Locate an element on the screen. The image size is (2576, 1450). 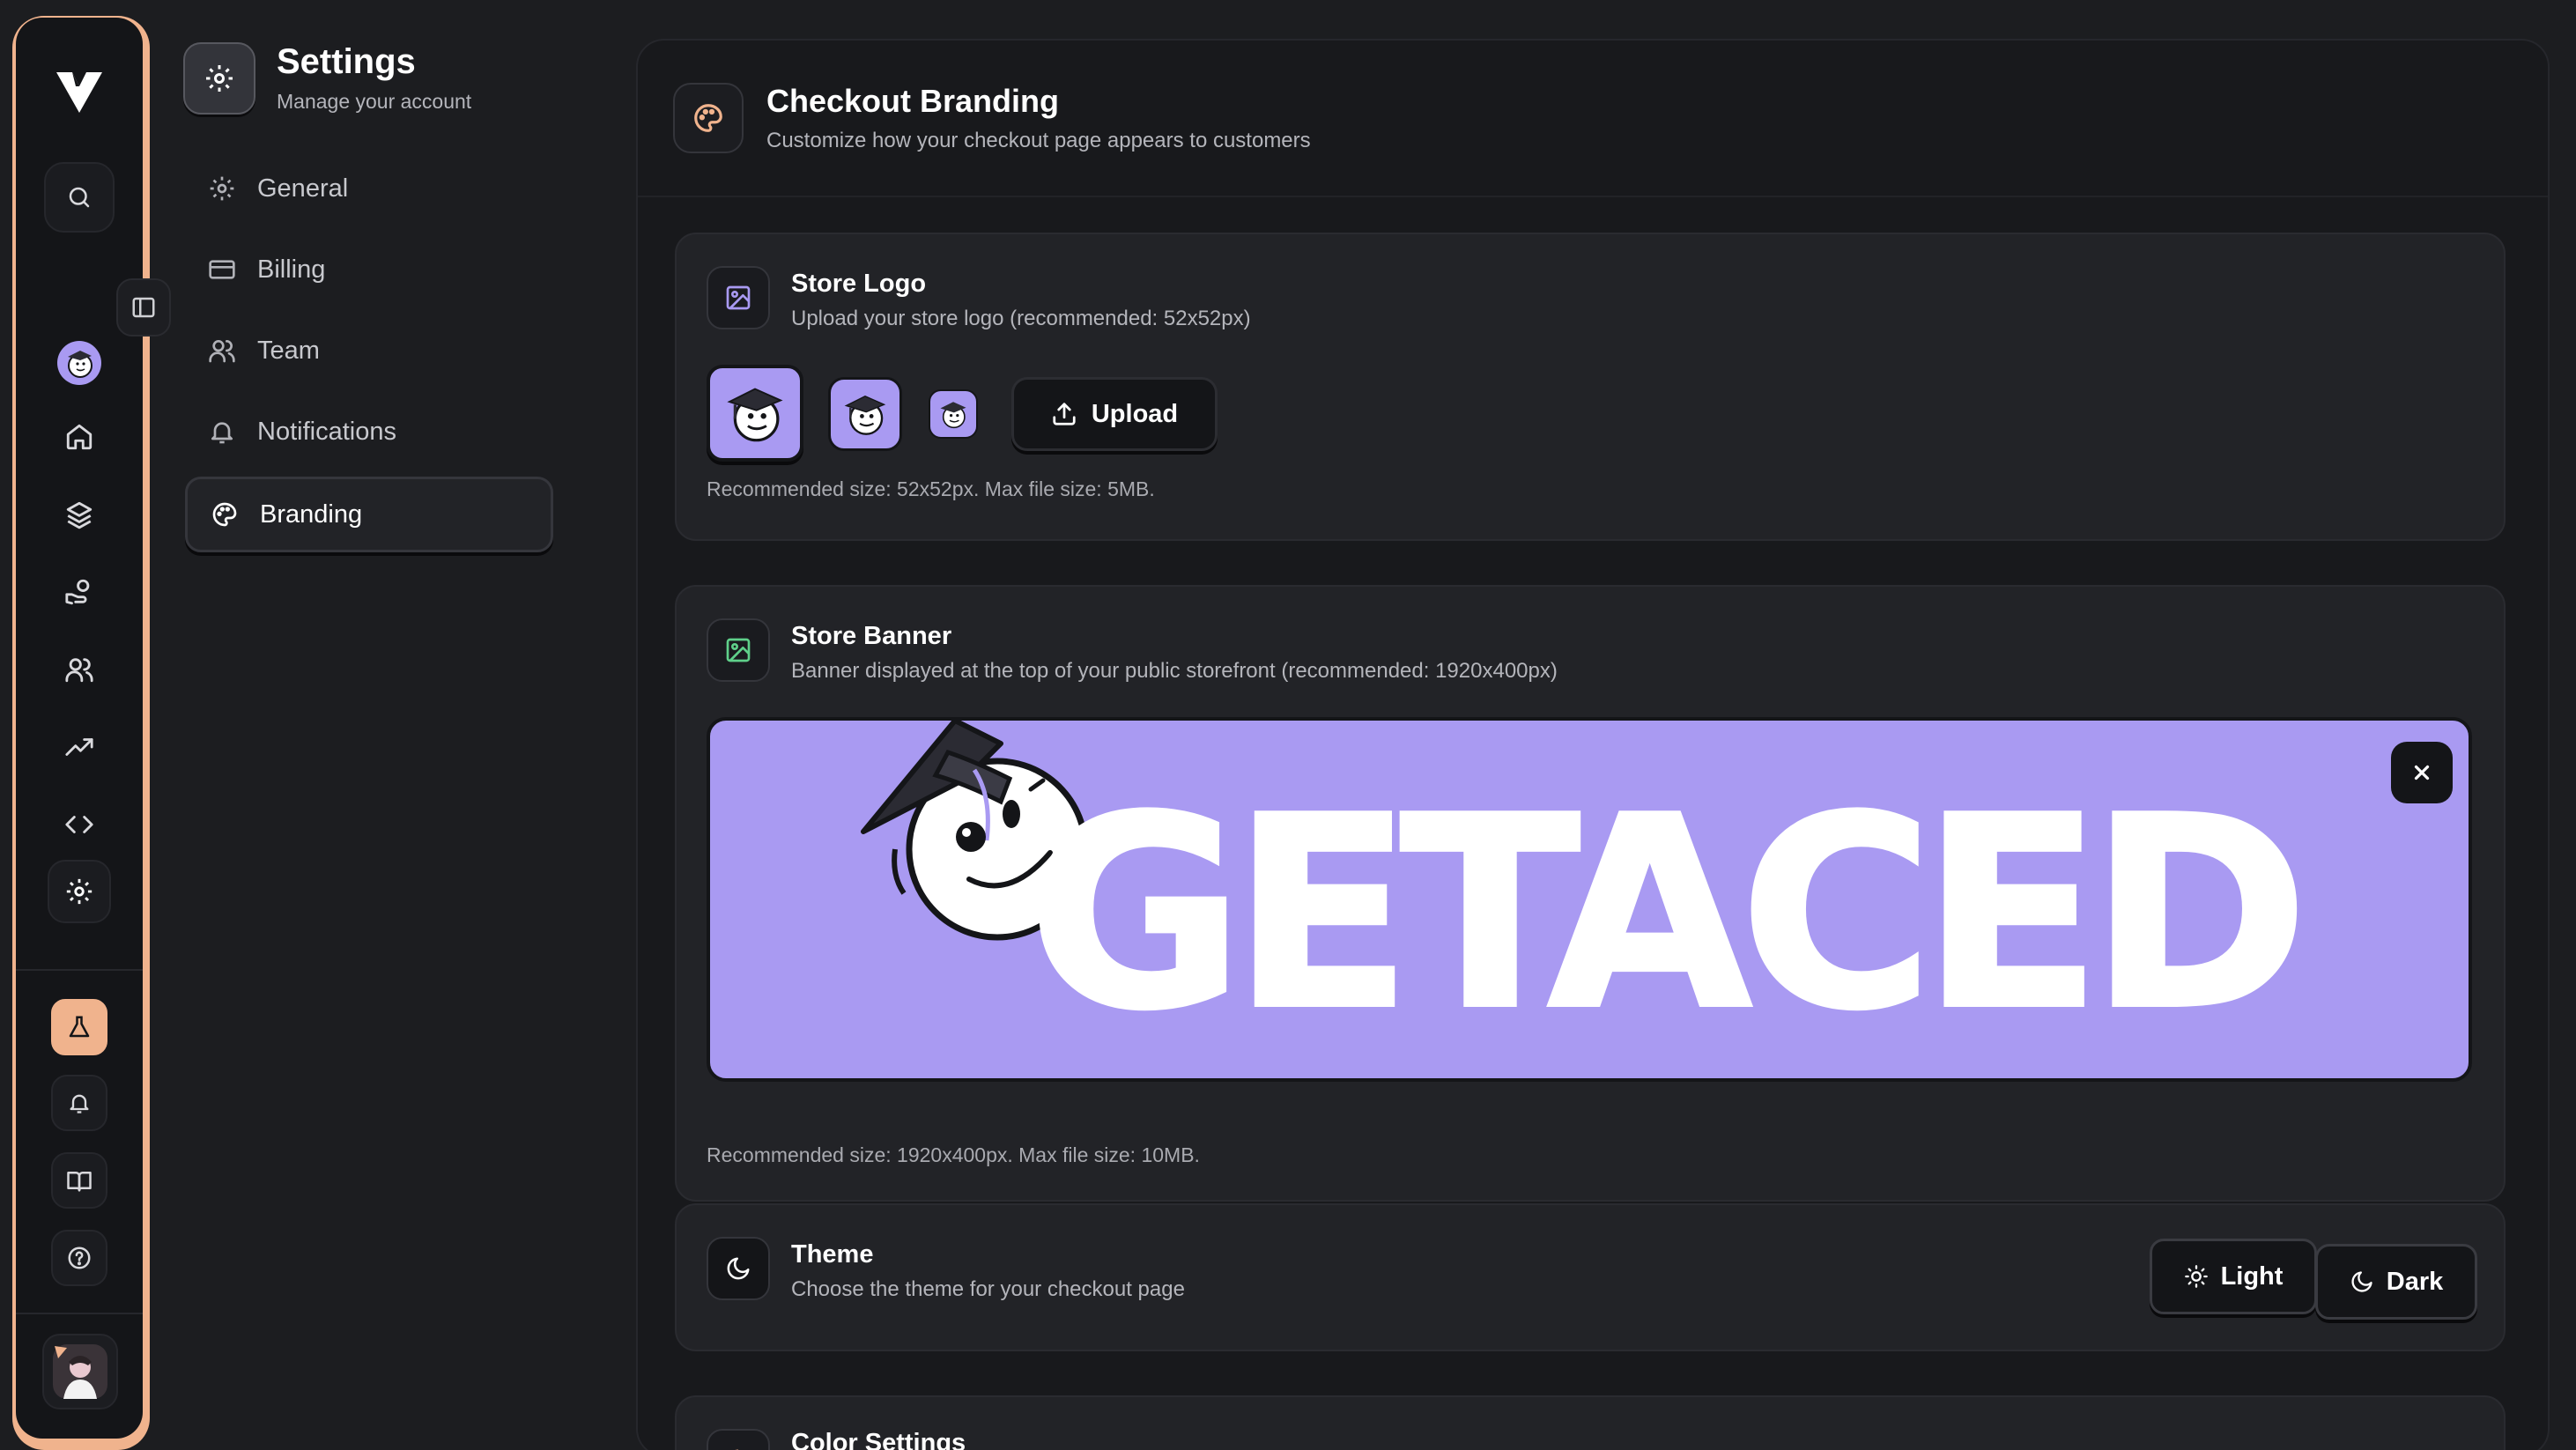
home-icon is located at coordinates (80, 437).